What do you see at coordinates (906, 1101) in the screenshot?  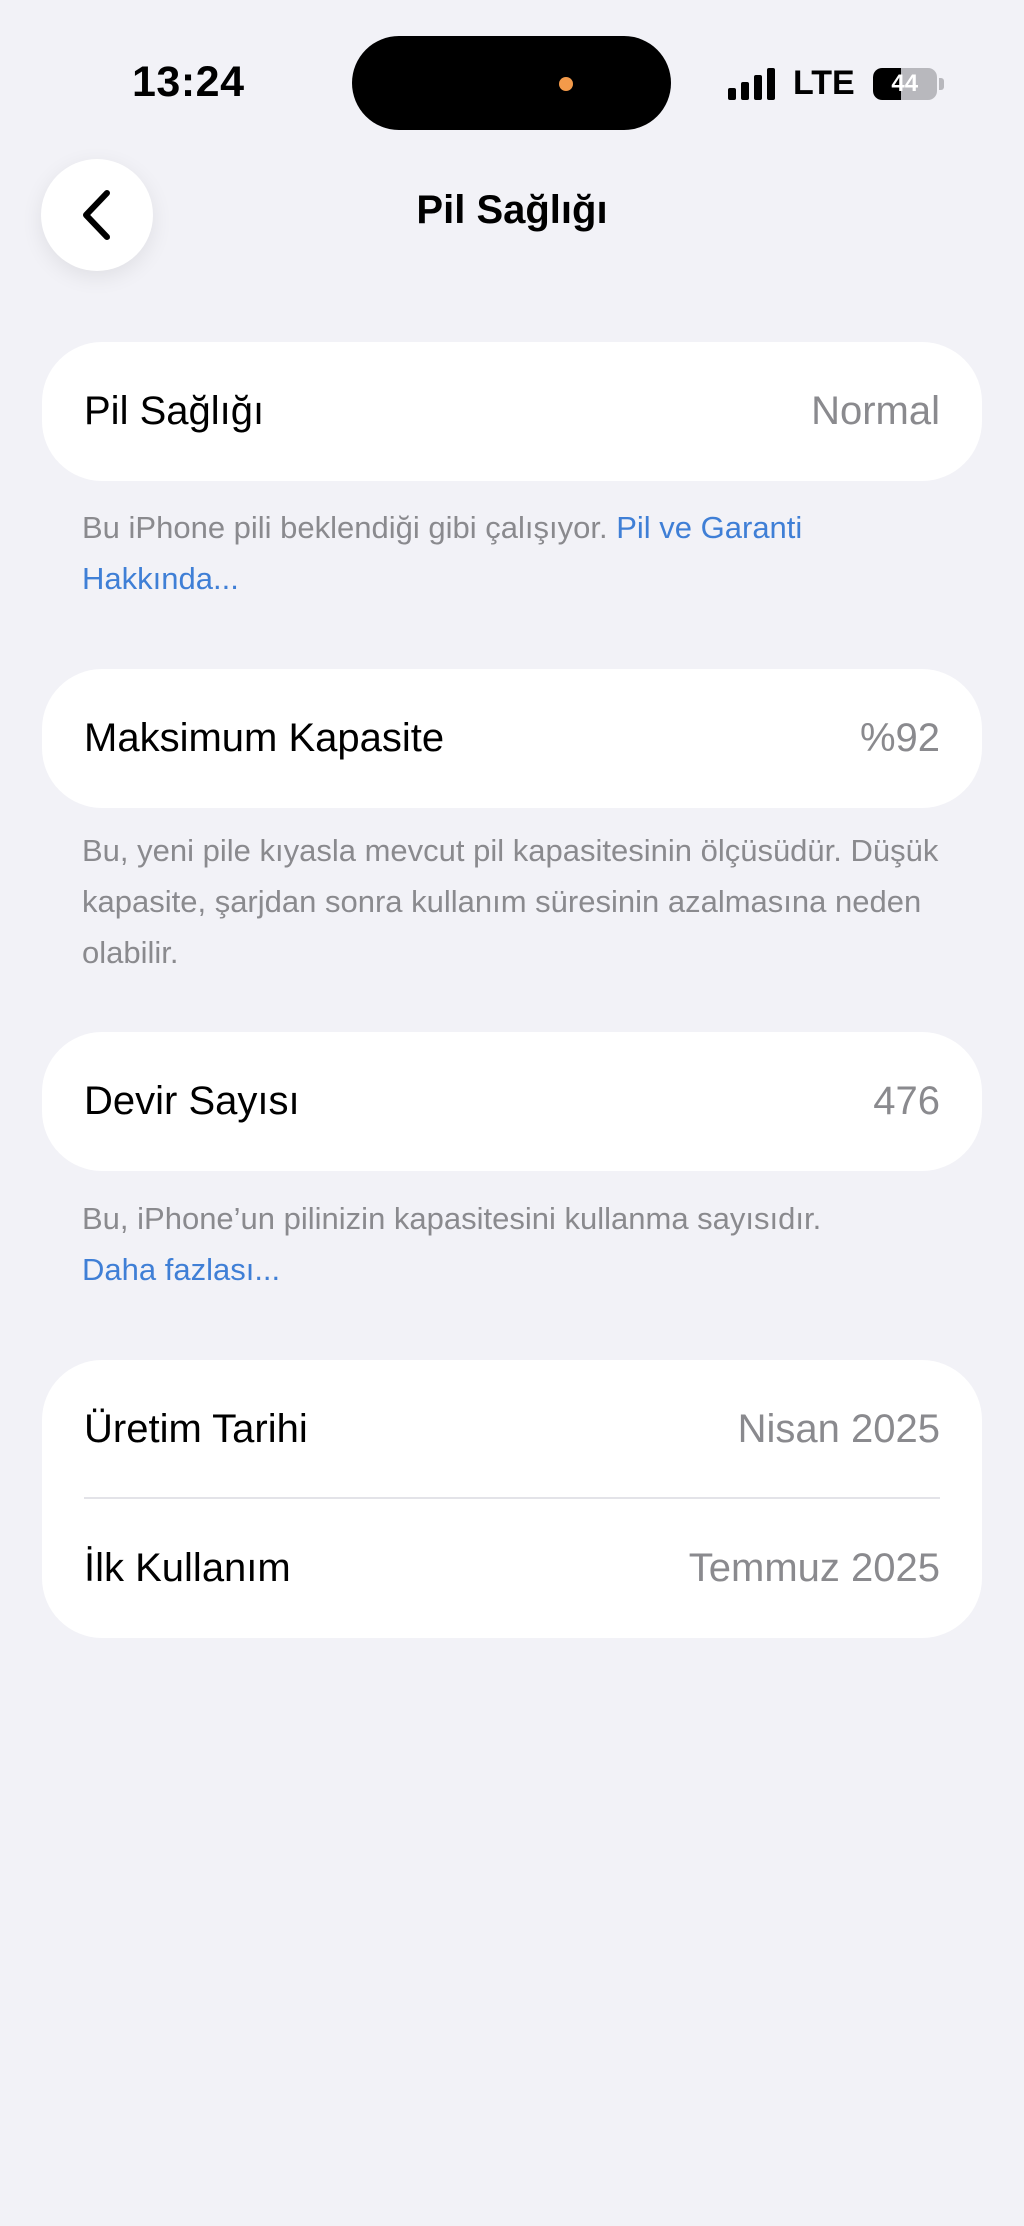 I see `cycle-count-value: 476` at bounding box center [906, 1101].